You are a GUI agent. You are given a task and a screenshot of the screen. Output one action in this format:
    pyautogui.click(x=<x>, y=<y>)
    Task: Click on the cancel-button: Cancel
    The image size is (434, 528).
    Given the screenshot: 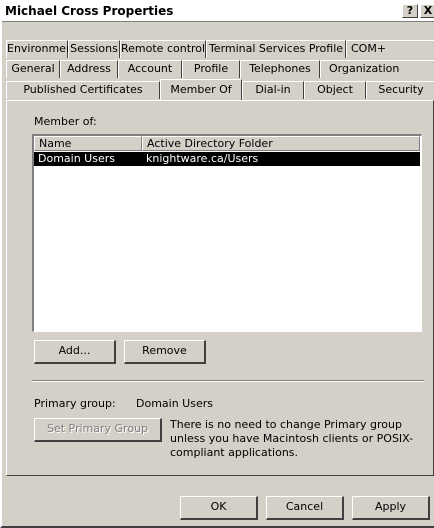 What is the action you would take?
    pyautogui.click(x=305, y=508)
    